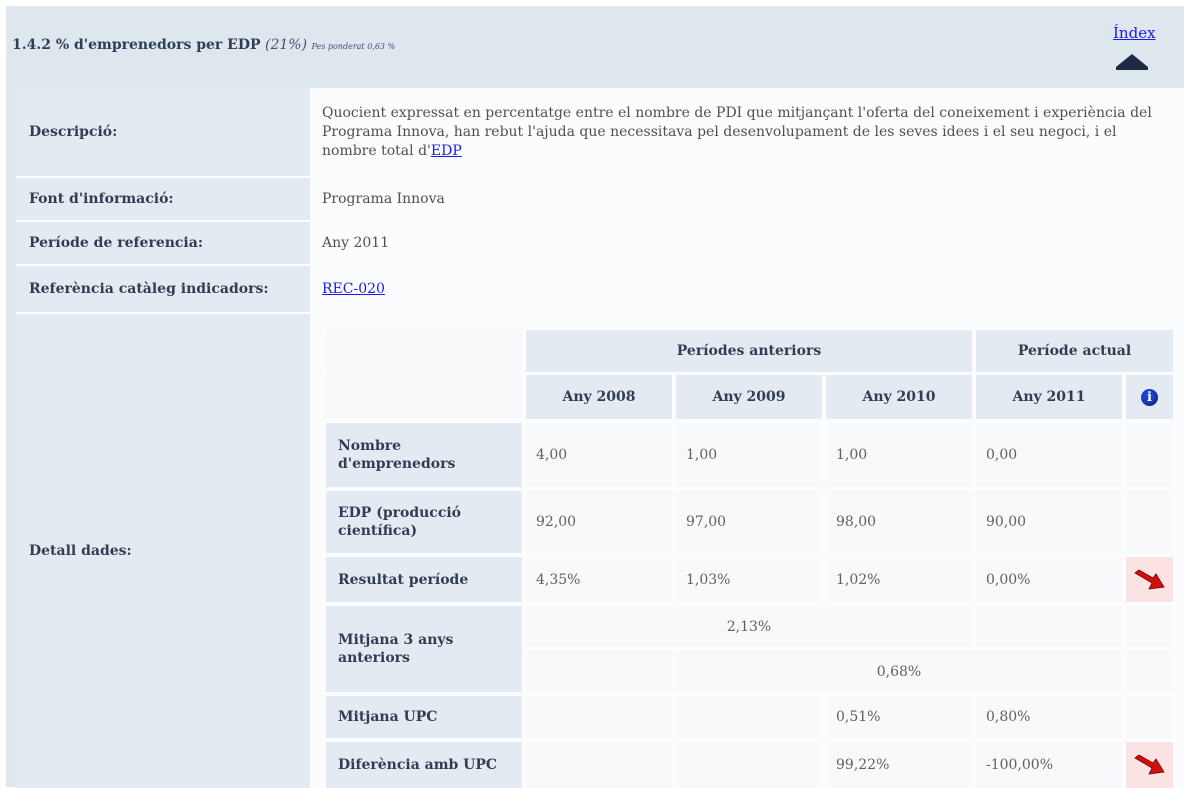 Image resolution: width=1190 pixels, height=788 pixels. What do you see at coordinates (1134, 33) in the screenshot?
I see `index-link: Índex` at bounding box center [1134, 33].